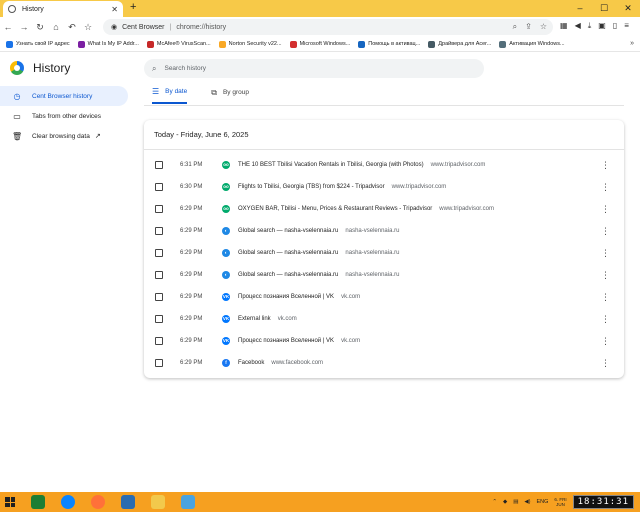  What do you see at coordinates (254, 319) in the screenshot?
I see `entry-title: External link` at bounding box center [254, 319].